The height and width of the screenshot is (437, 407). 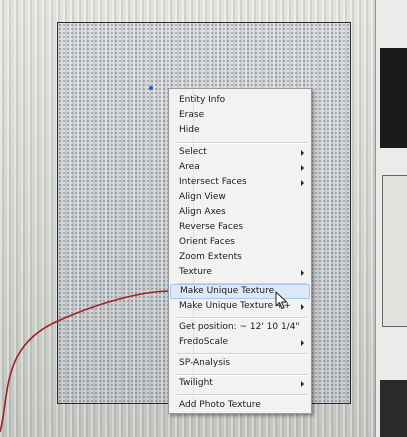 I want to click on menu-item-sp-analysis: SP-Analysis, so click(x=240, y=363).